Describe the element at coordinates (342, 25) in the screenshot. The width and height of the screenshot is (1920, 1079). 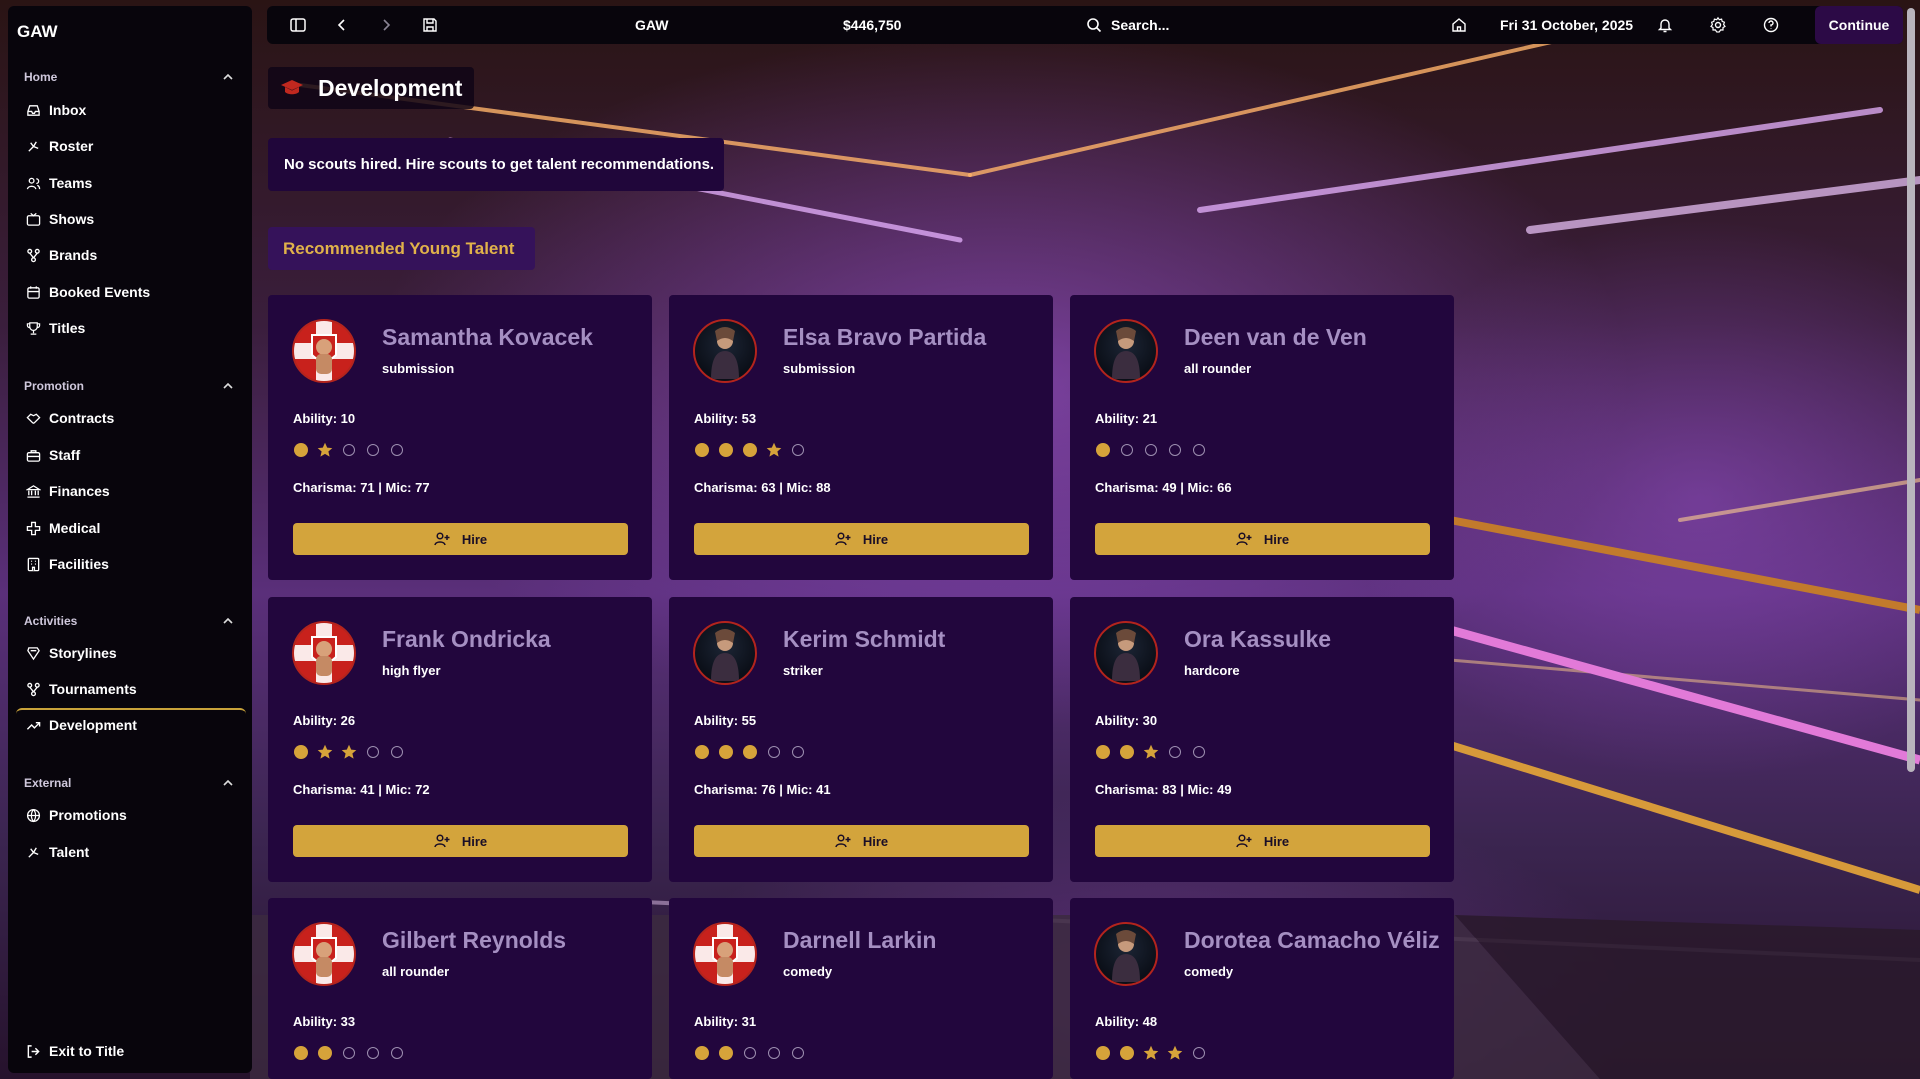
I see `back-button` at that location.